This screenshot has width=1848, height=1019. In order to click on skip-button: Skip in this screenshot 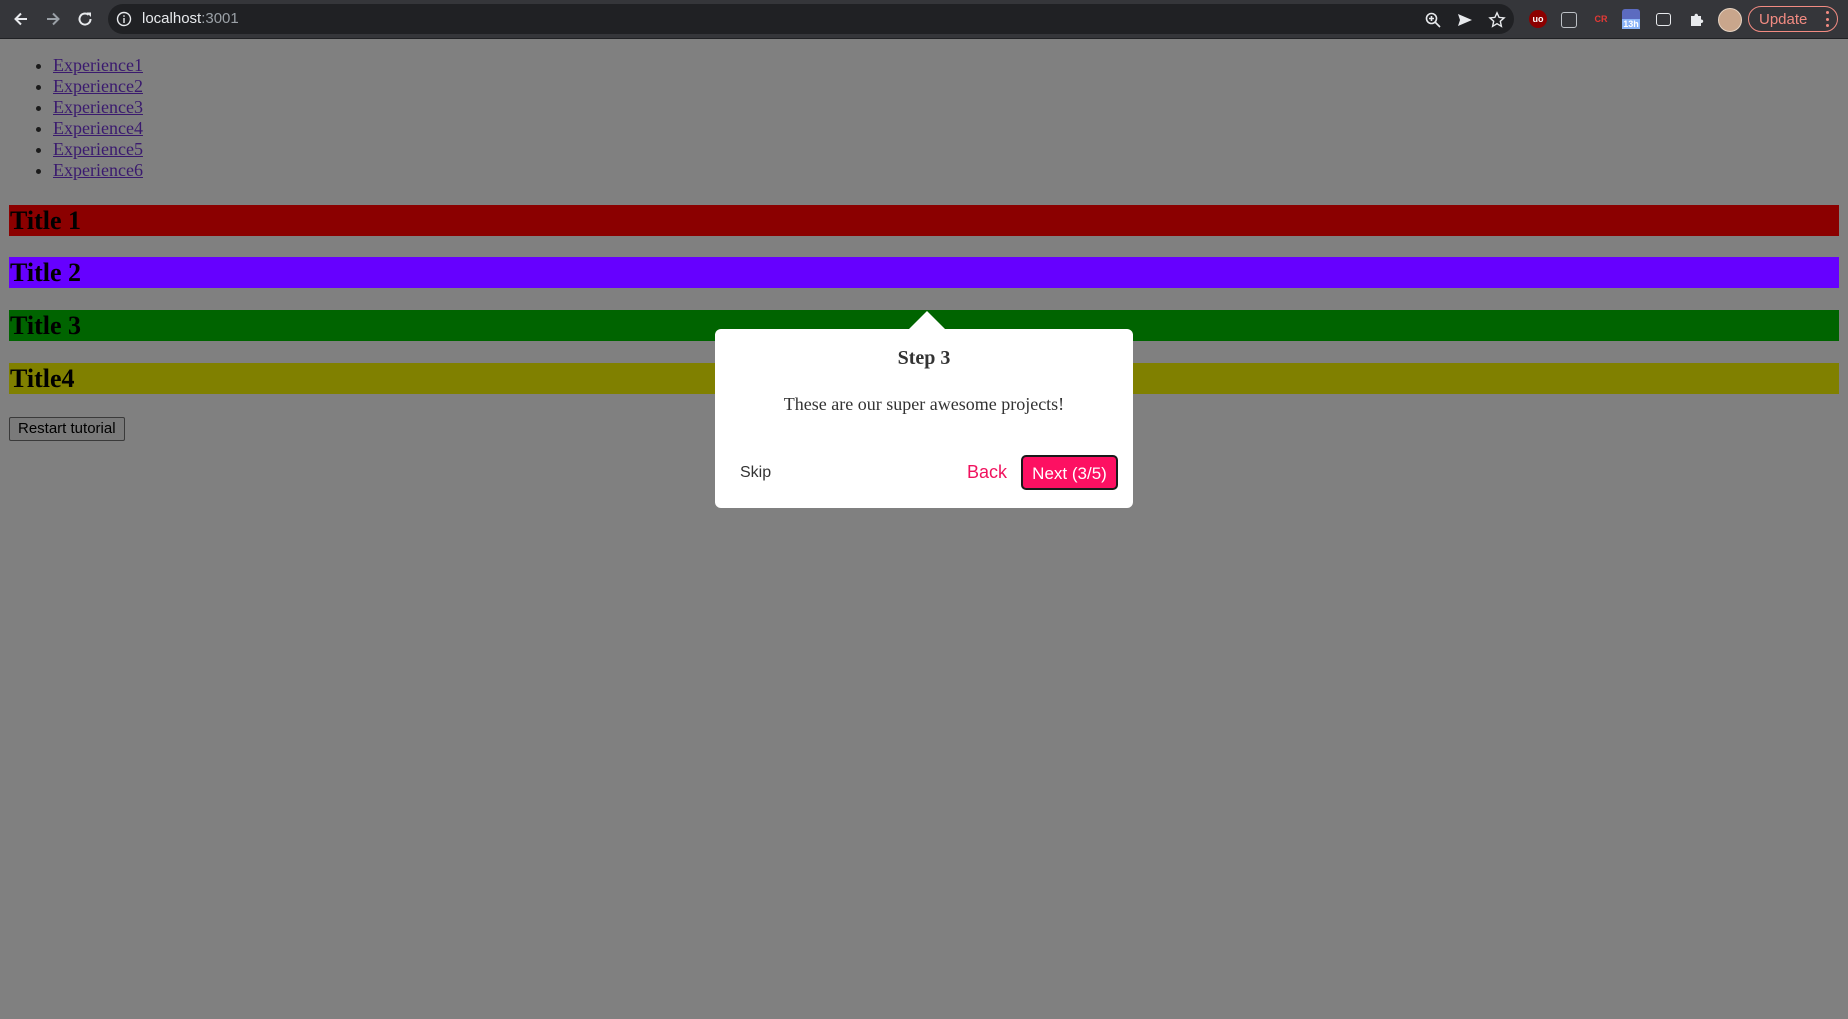, I will do `click(755, 473)`.